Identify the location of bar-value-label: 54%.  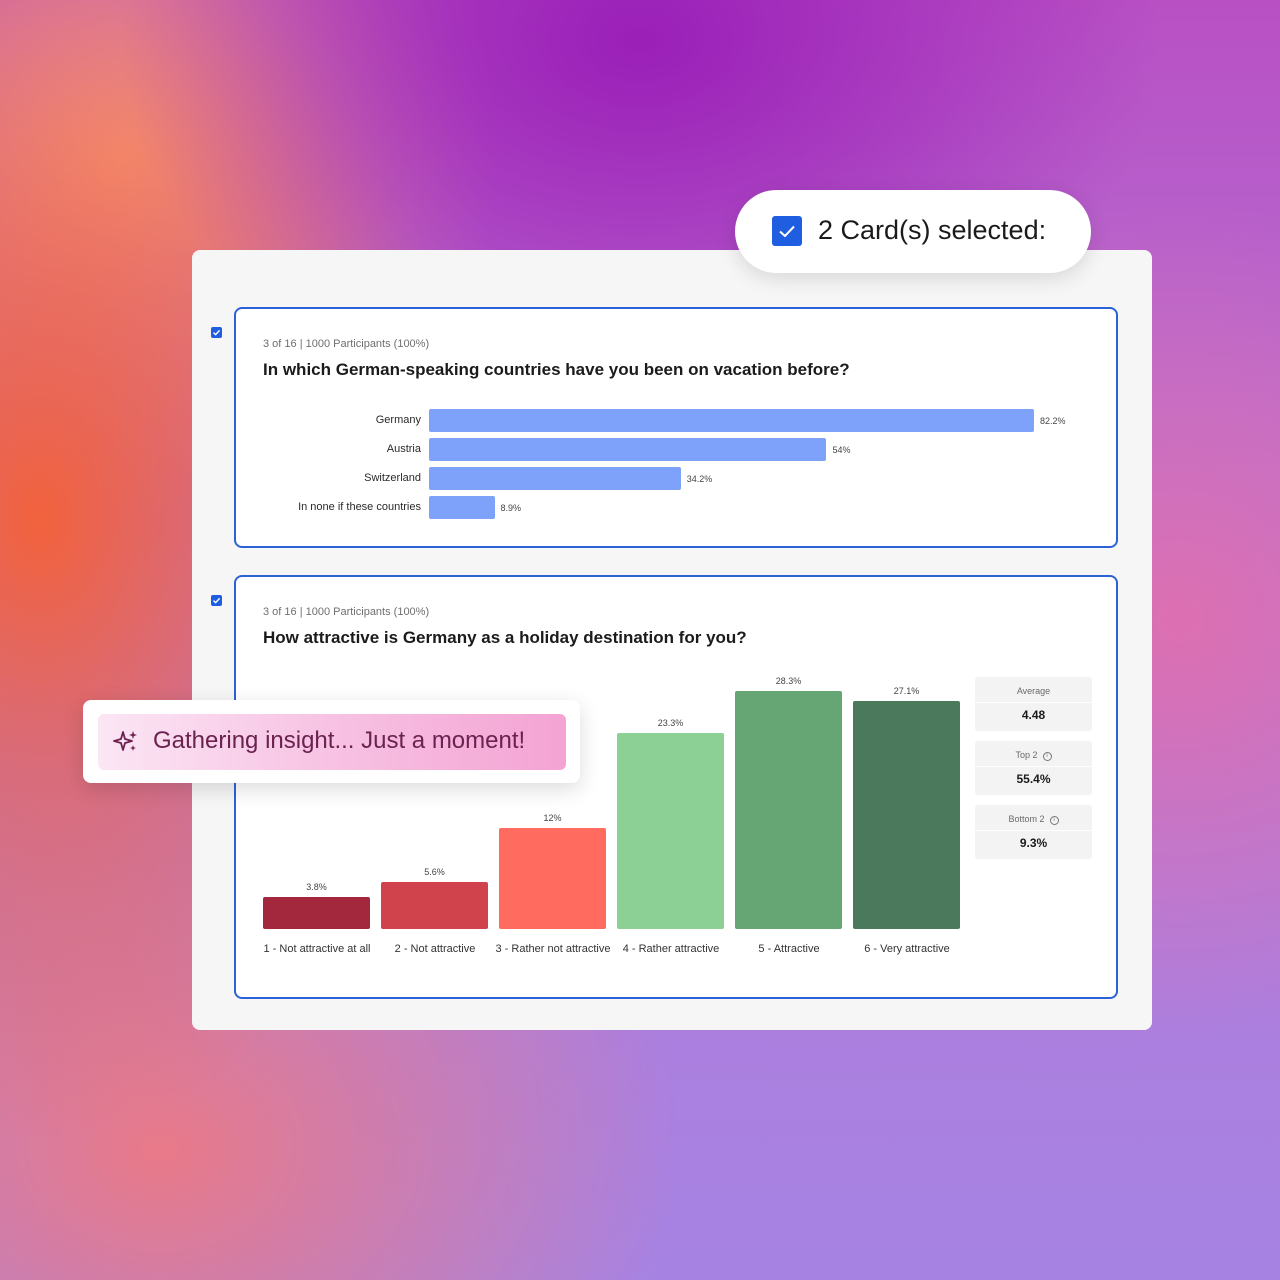
(841, 450).